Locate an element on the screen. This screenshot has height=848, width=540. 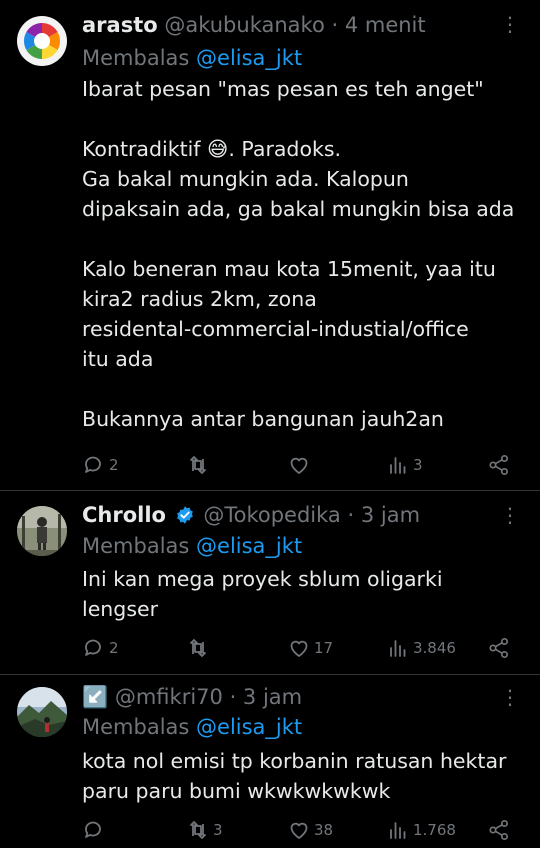
text-line: Kontradiktif 😅. Paradoks. is located at coordinates (212, 149).